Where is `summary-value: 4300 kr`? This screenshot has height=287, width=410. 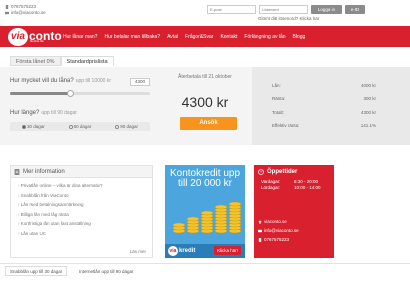 summary-value: 4300 kr is located at coordinates (368, 112).